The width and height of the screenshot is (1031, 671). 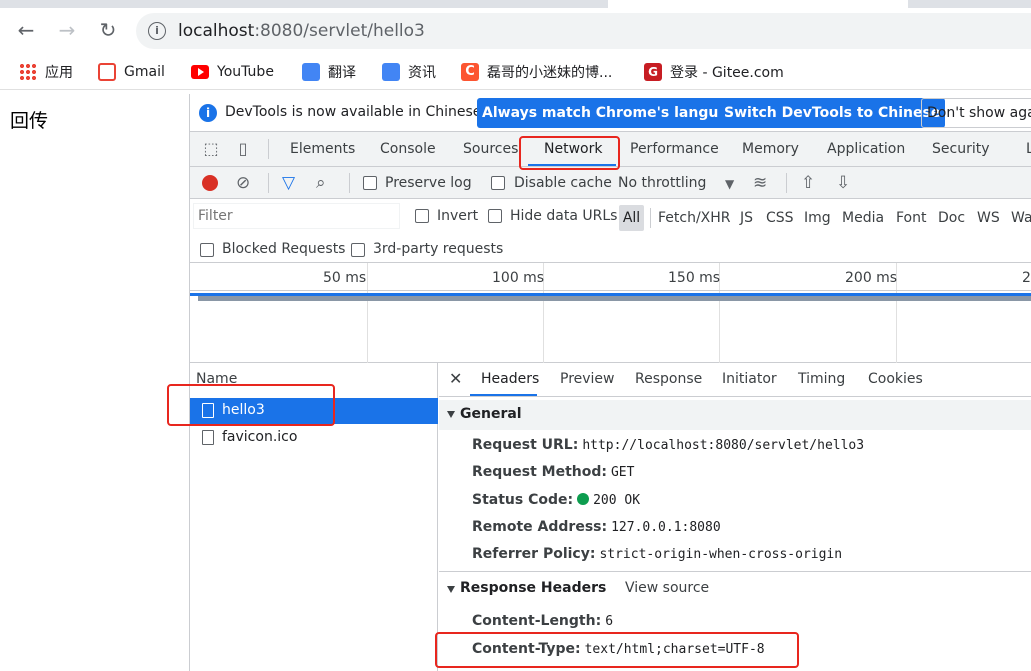 I want to click on third-party-checkbox, so click(x=358, y=250).